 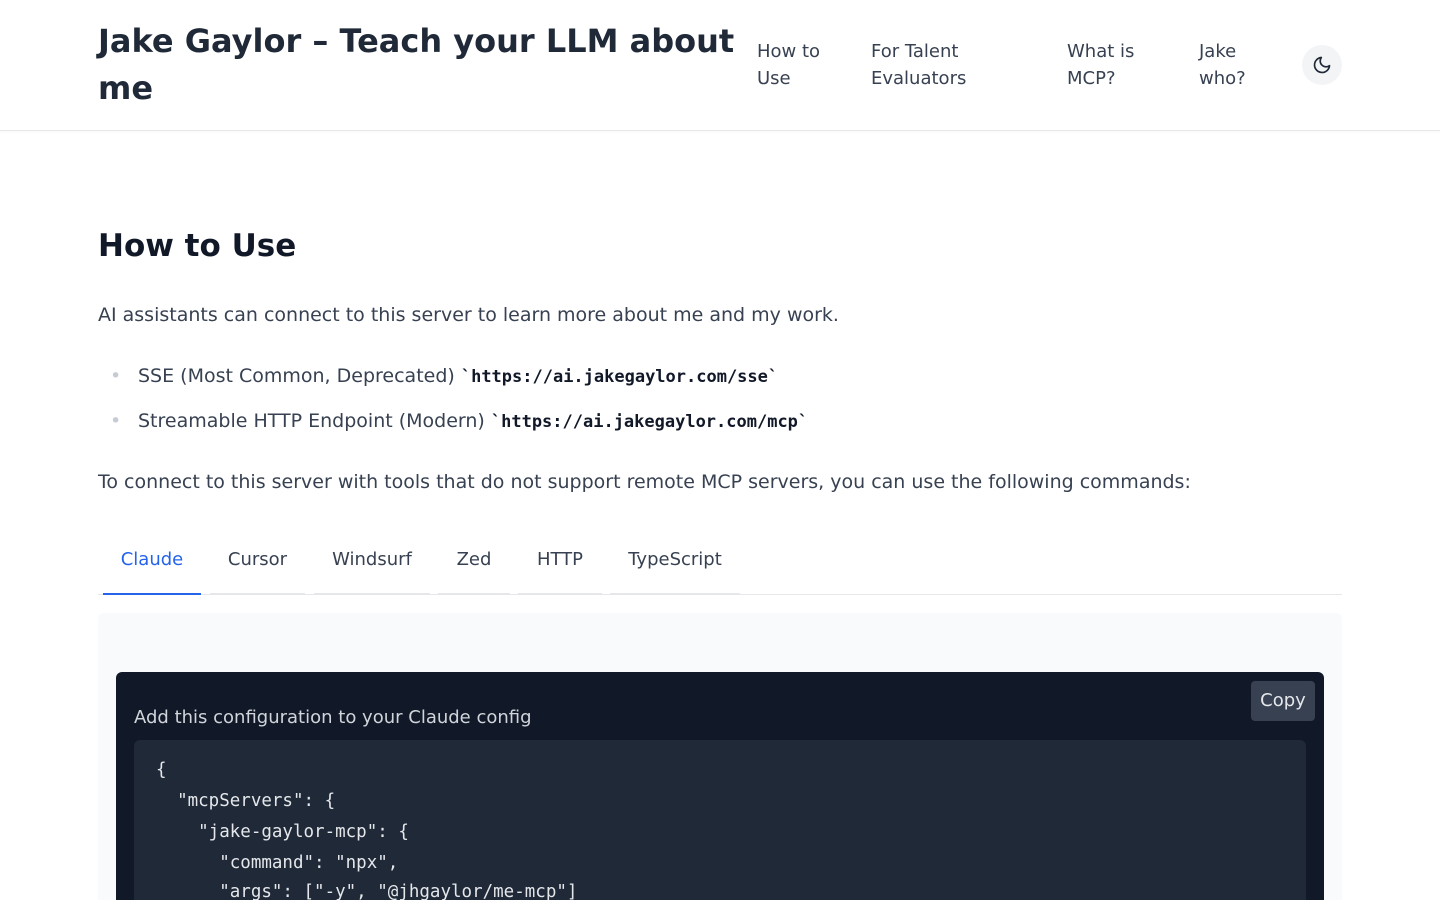 I want to click on nav-link-how-to-use: How to Use, so click(x=797, y=65).